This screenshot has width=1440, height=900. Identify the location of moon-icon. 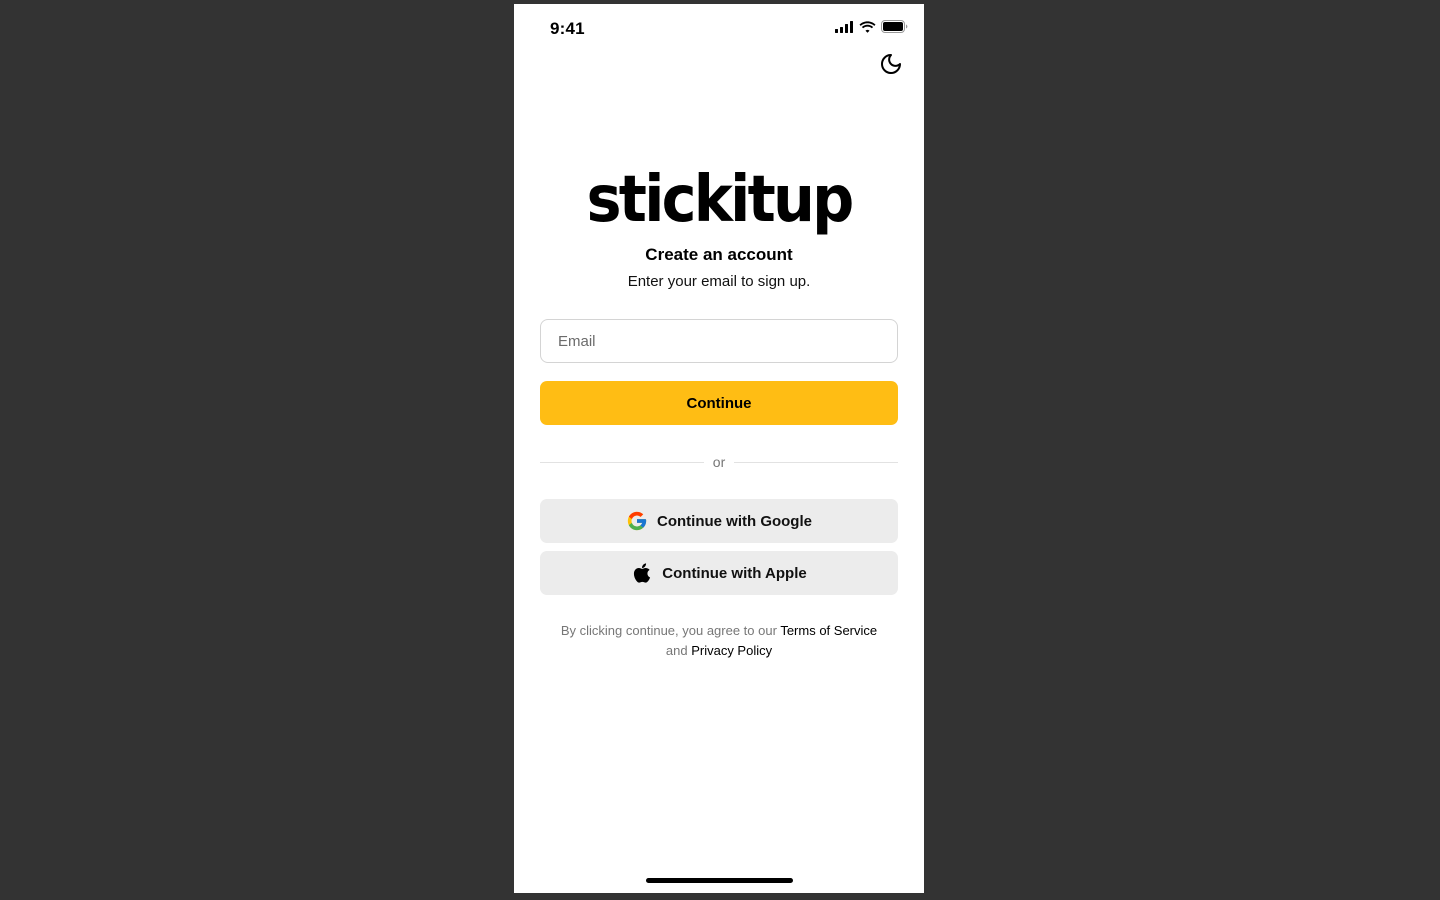
(891, 66).